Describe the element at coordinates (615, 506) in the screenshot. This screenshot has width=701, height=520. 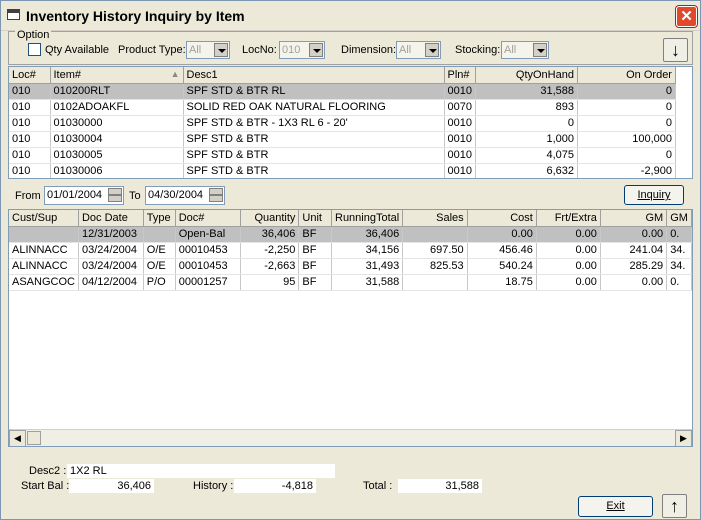
I see `exit-button: Exit` at that location.